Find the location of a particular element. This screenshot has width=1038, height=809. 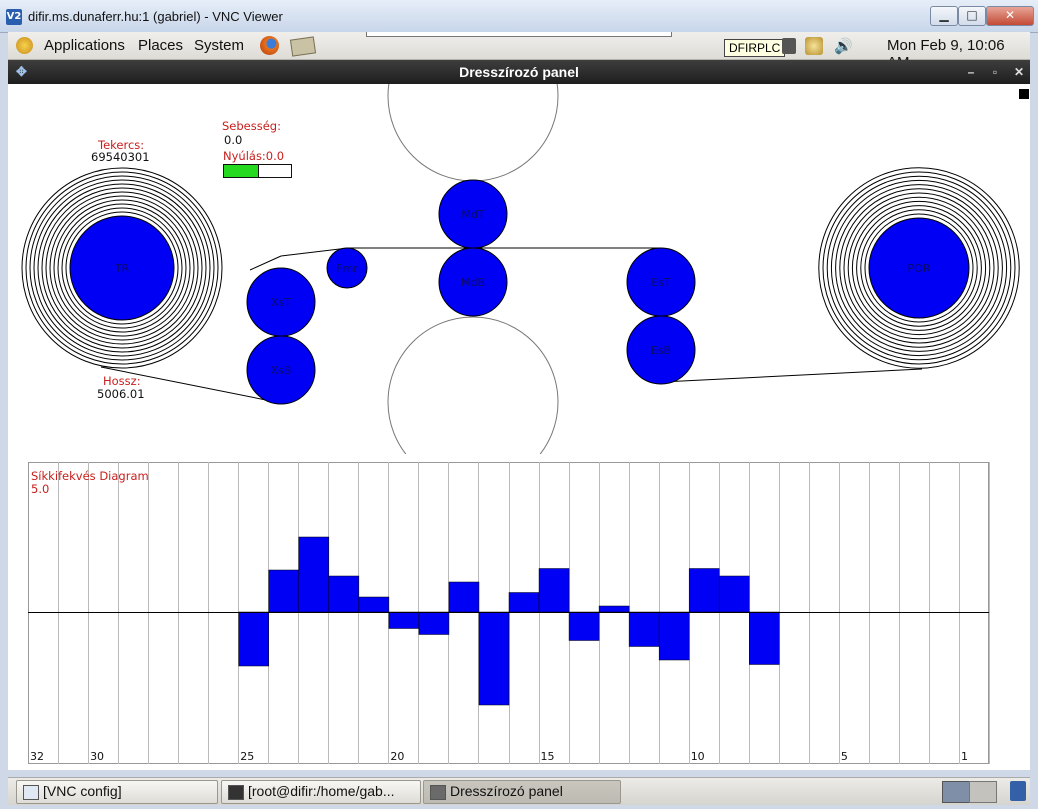

roll-label-est: EsT is located at coordinates (661, 282).